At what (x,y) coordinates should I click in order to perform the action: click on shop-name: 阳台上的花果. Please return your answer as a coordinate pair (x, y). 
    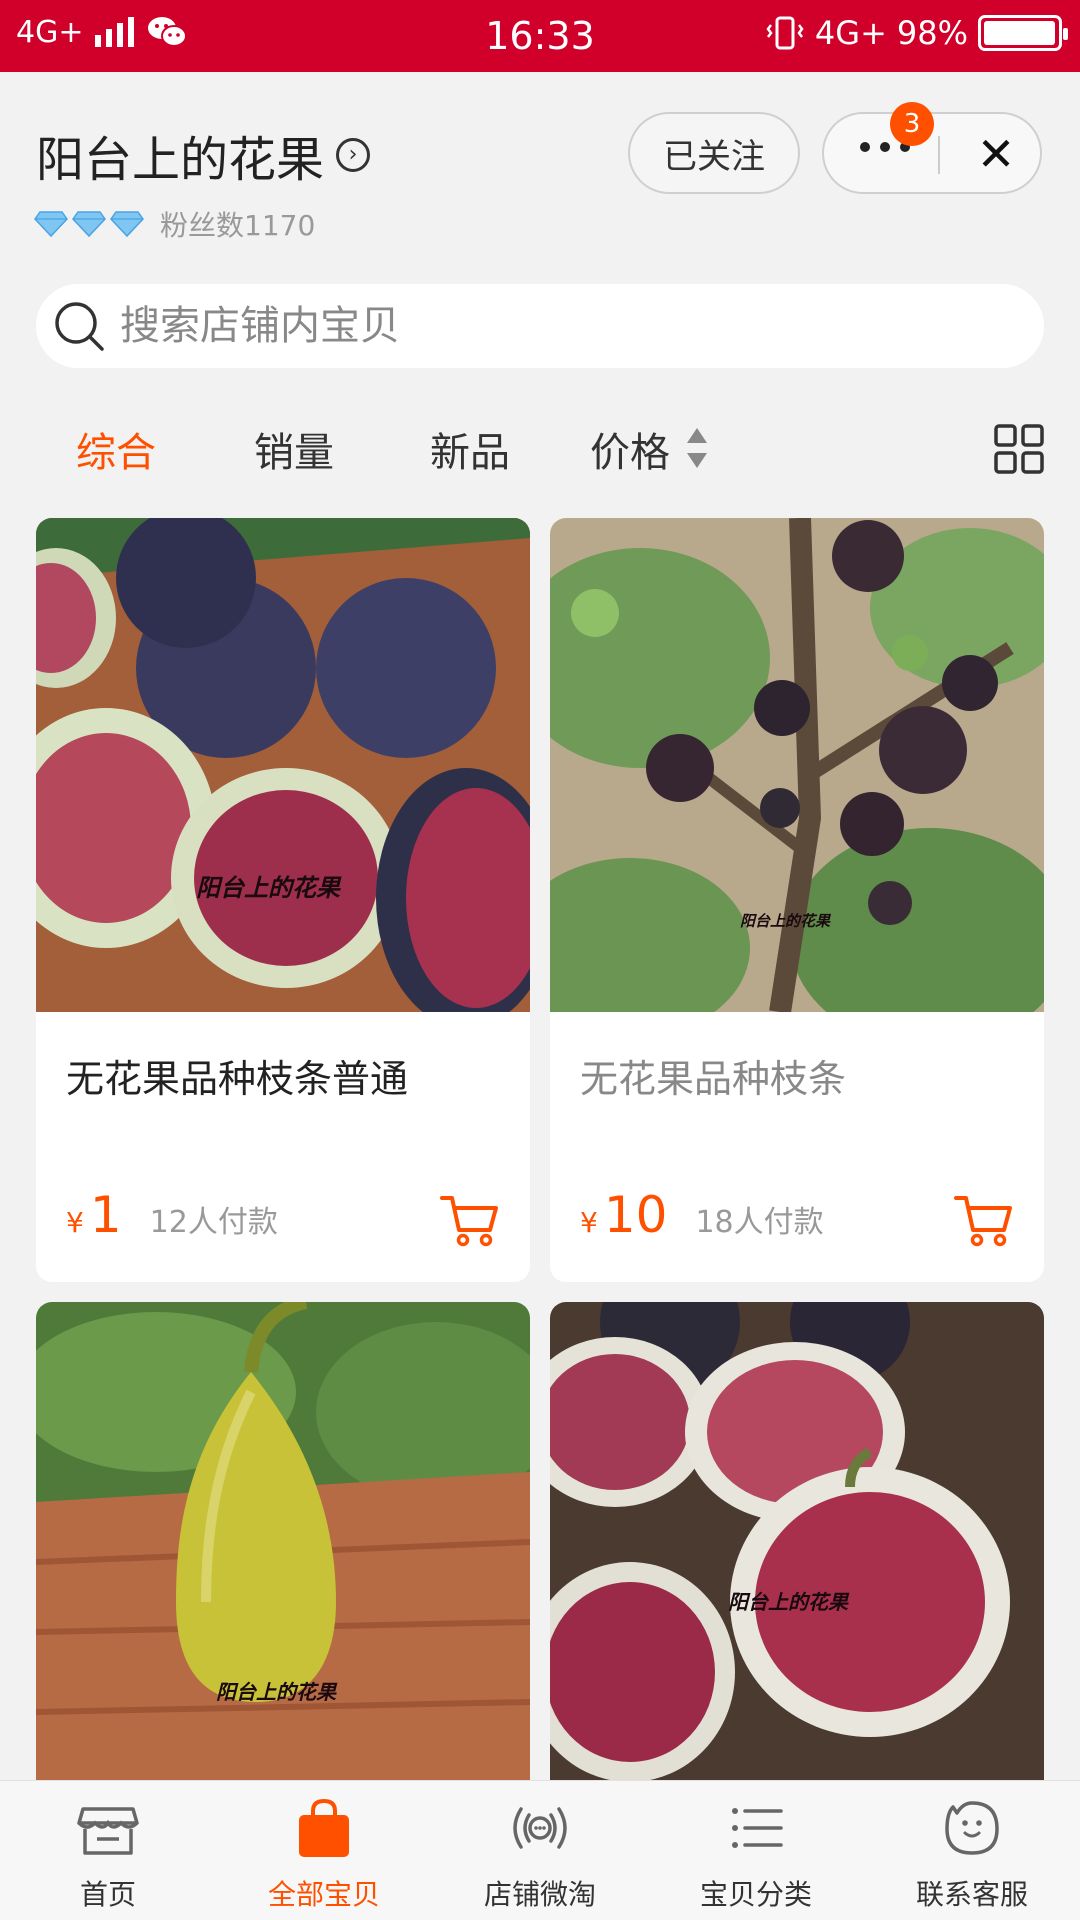
    Looking at the image, I should click on (180, 155).